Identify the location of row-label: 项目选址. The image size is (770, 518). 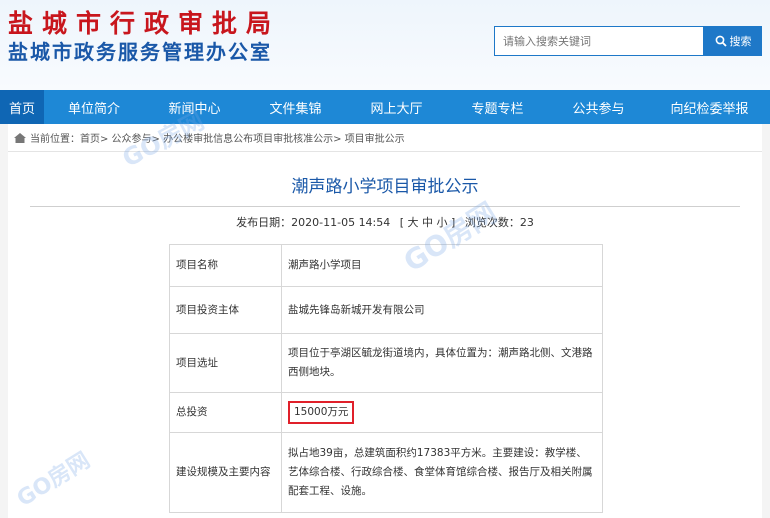
(225, 363).